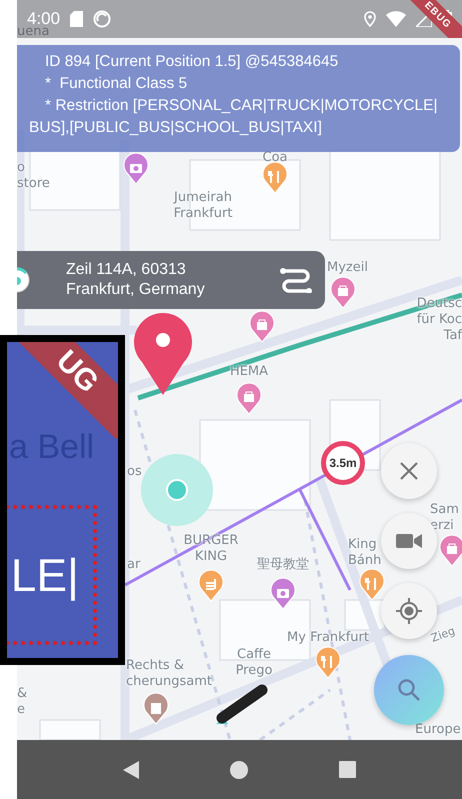 The height and width of the screenshot is (799, 462). I want to click on debug-info-line: * Restriction [PERSONAL_CAR|TRUCK|MOTORCYCLE|, so click(241, 106).